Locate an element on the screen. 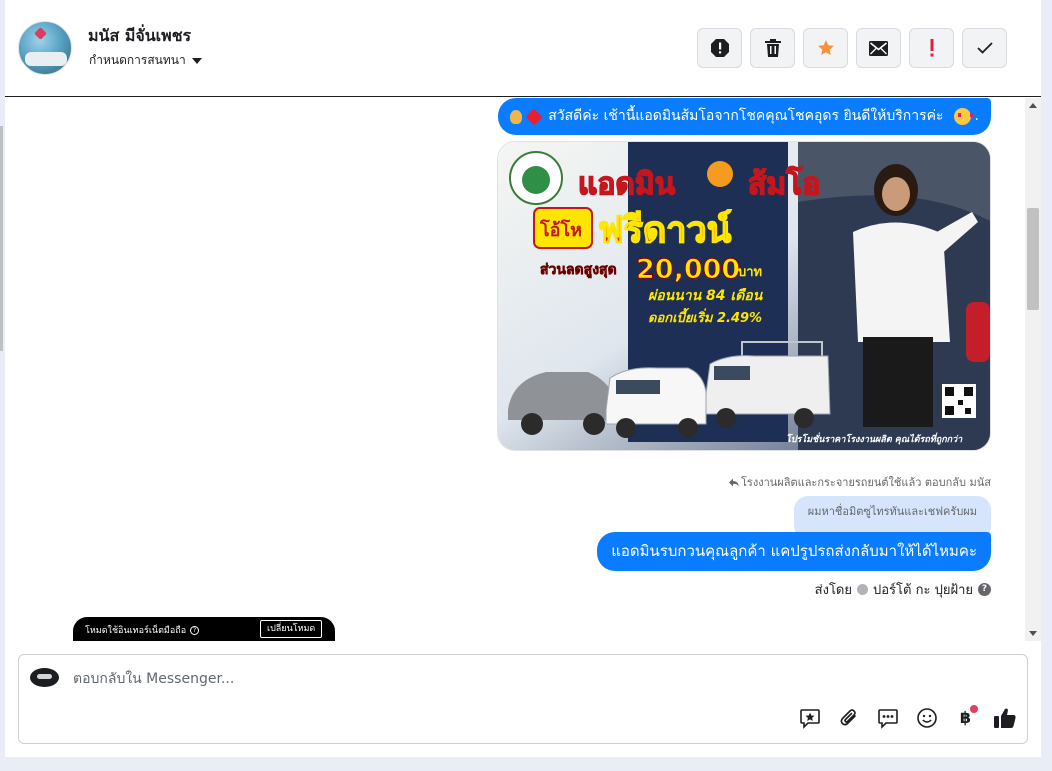 The width and height of the screenshot is (1052, 771). change-mode-button: เปลี่ยนโหมด is located at coordinates (291, 629).